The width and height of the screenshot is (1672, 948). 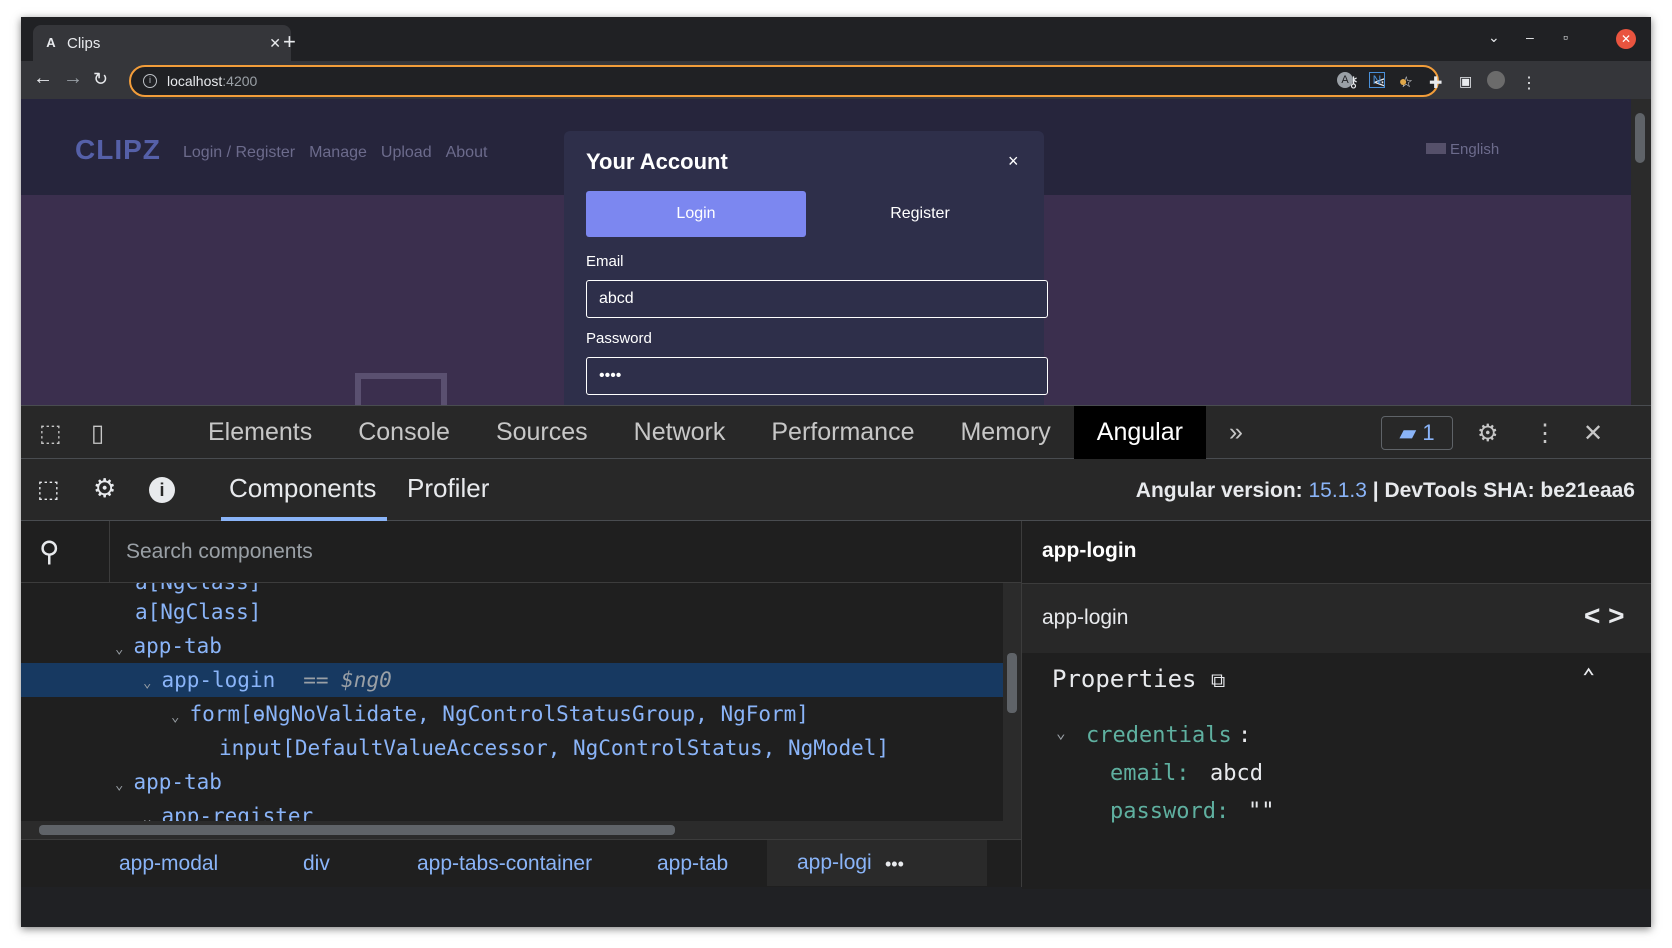 What do you see at coordinates (100, 79) in the screenshot?
I see `reload-icon: ↻` at bounding box center [100, 79].